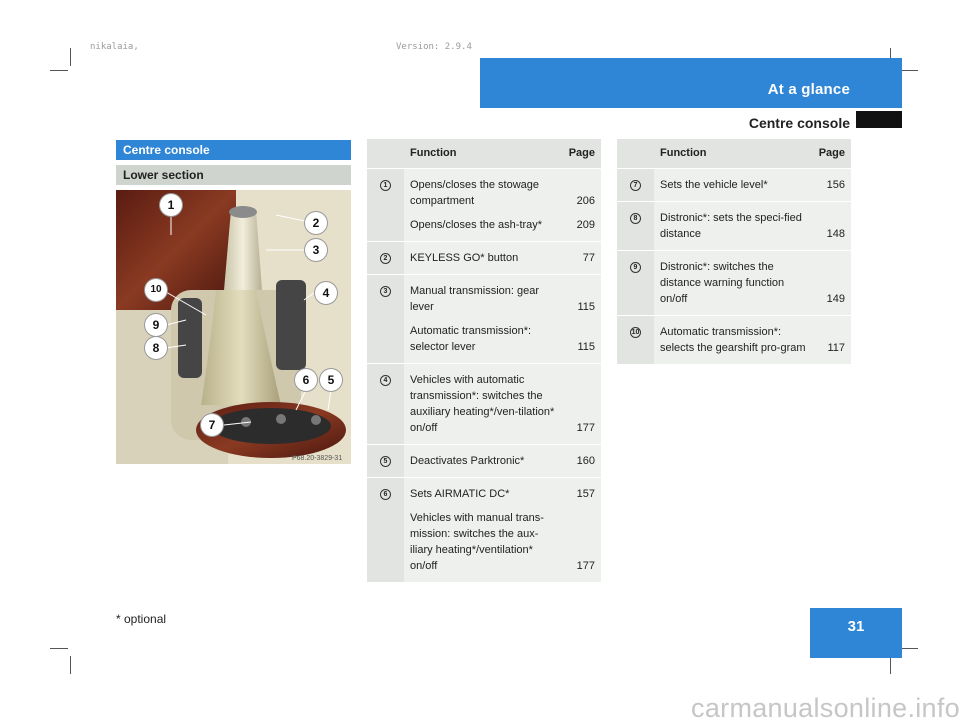 Image resolution: width=960 pixels, height=724 pixels. I want to click on footnote: * optional, so click(141, 619).